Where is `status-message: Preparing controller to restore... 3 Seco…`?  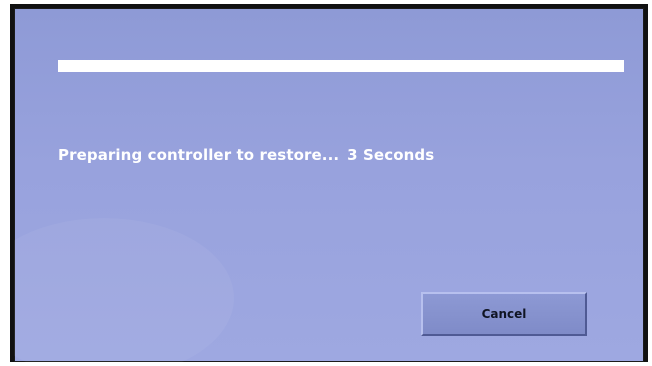 status-message: Preparing controller to restore... 3 Seco… is located at coordinates (246, 155).